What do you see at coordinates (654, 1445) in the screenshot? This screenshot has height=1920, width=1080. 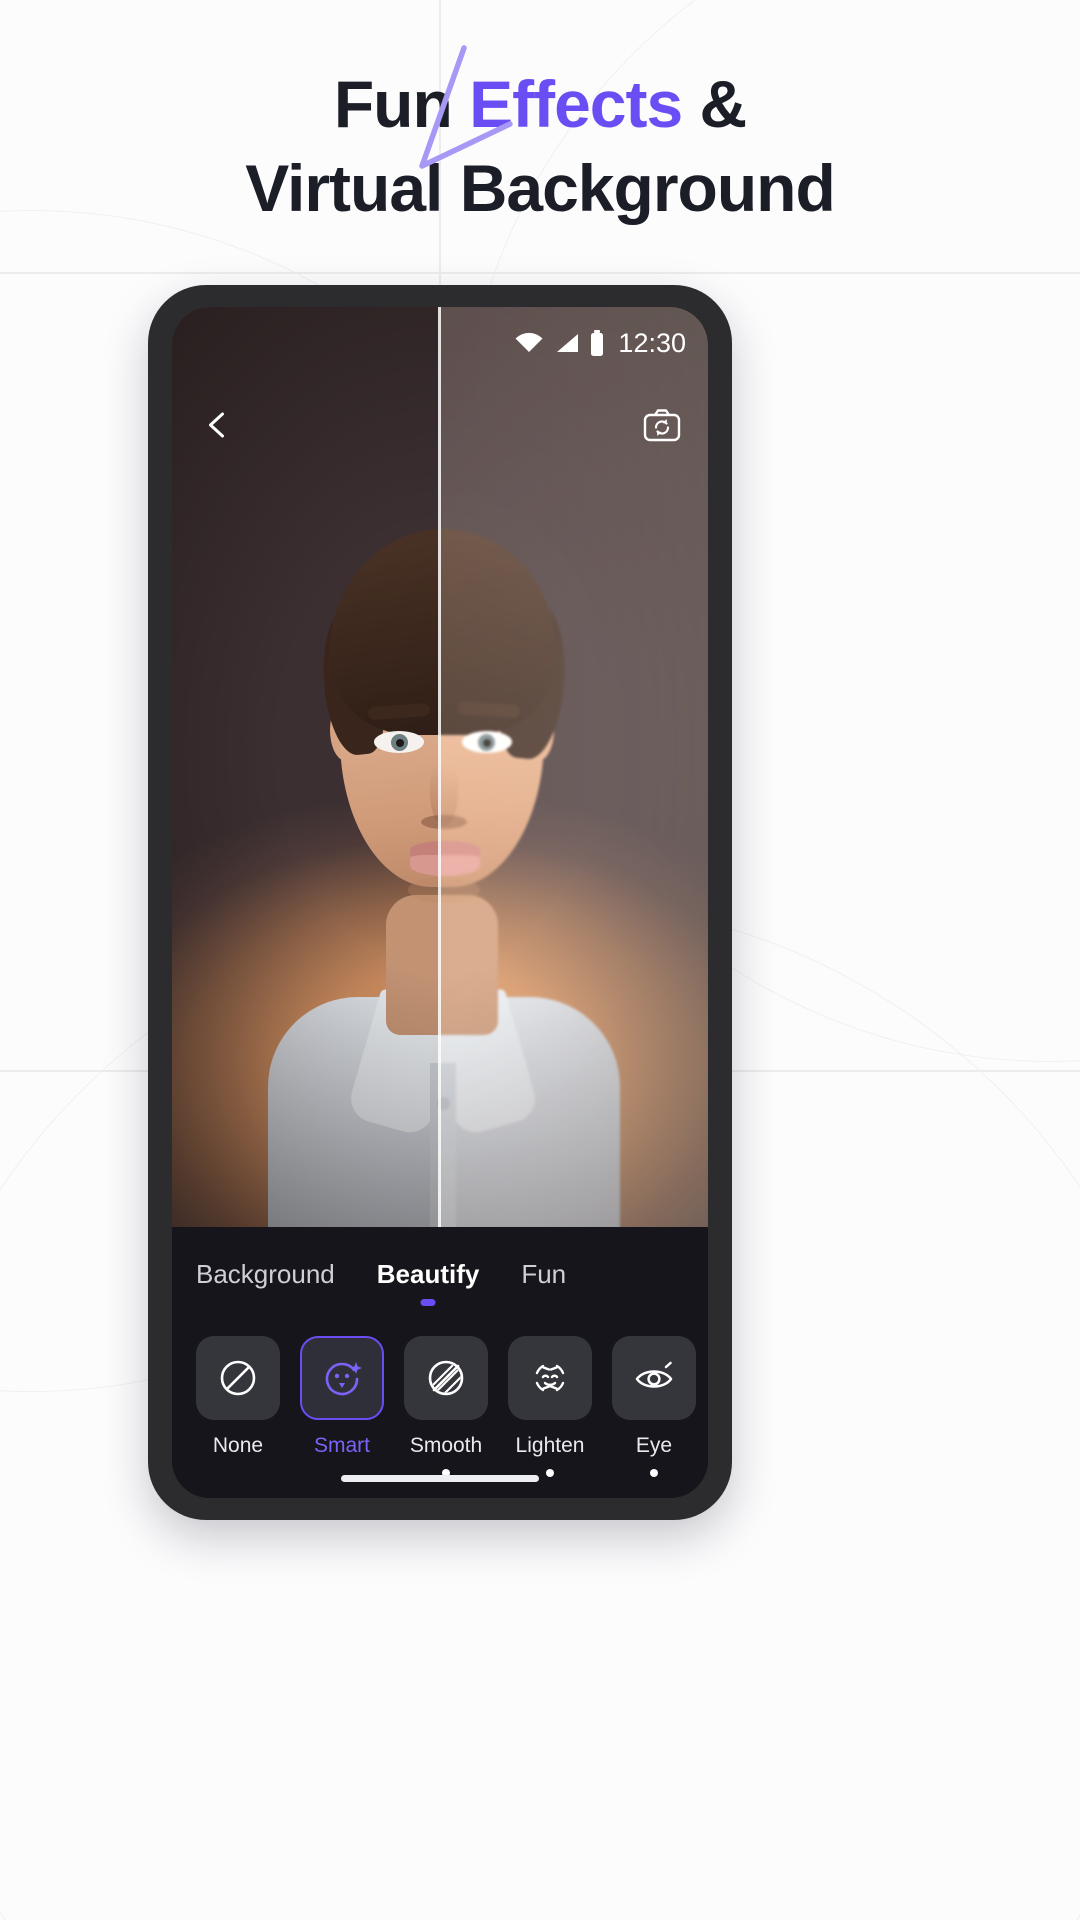 I see `filter-label-eye: Eye` at bounding box center [654, 1445].